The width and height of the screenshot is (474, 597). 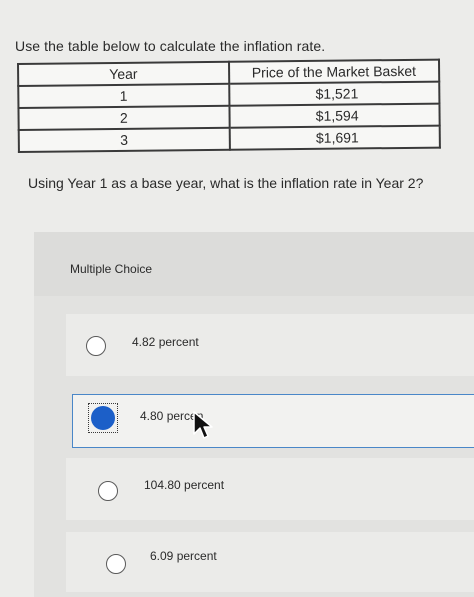 What do you see at coordinates (124, 117) in the screenshot?
I see `table-cell-year: 2` at bounding box center [124, 117].